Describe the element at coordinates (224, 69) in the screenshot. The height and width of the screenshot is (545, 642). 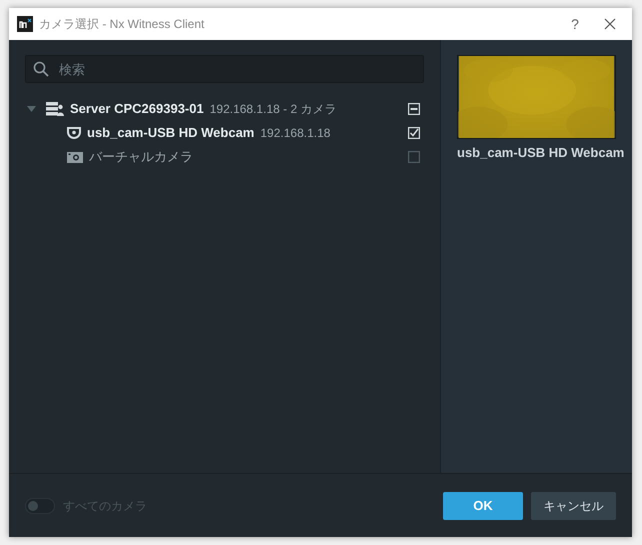
I see `search-field: 検索` at that location.